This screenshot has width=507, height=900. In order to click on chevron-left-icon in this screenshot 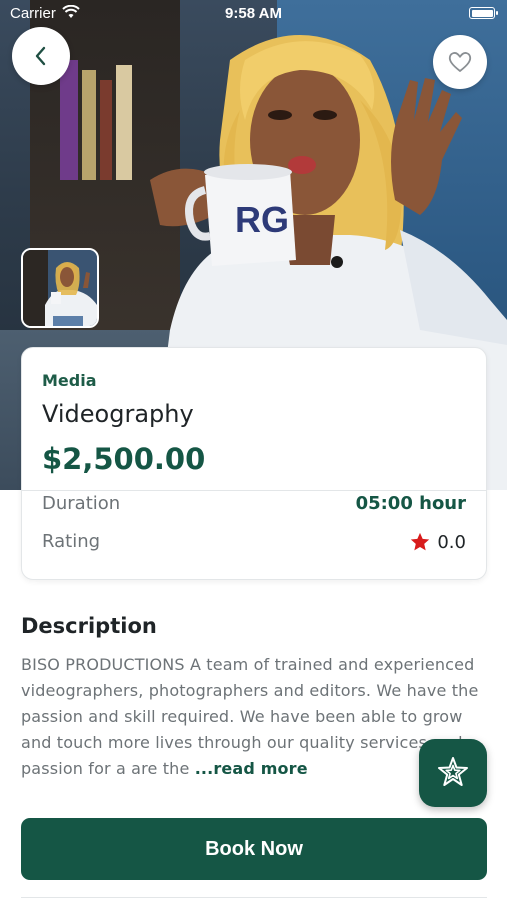, I will do `click(40, 56)`.